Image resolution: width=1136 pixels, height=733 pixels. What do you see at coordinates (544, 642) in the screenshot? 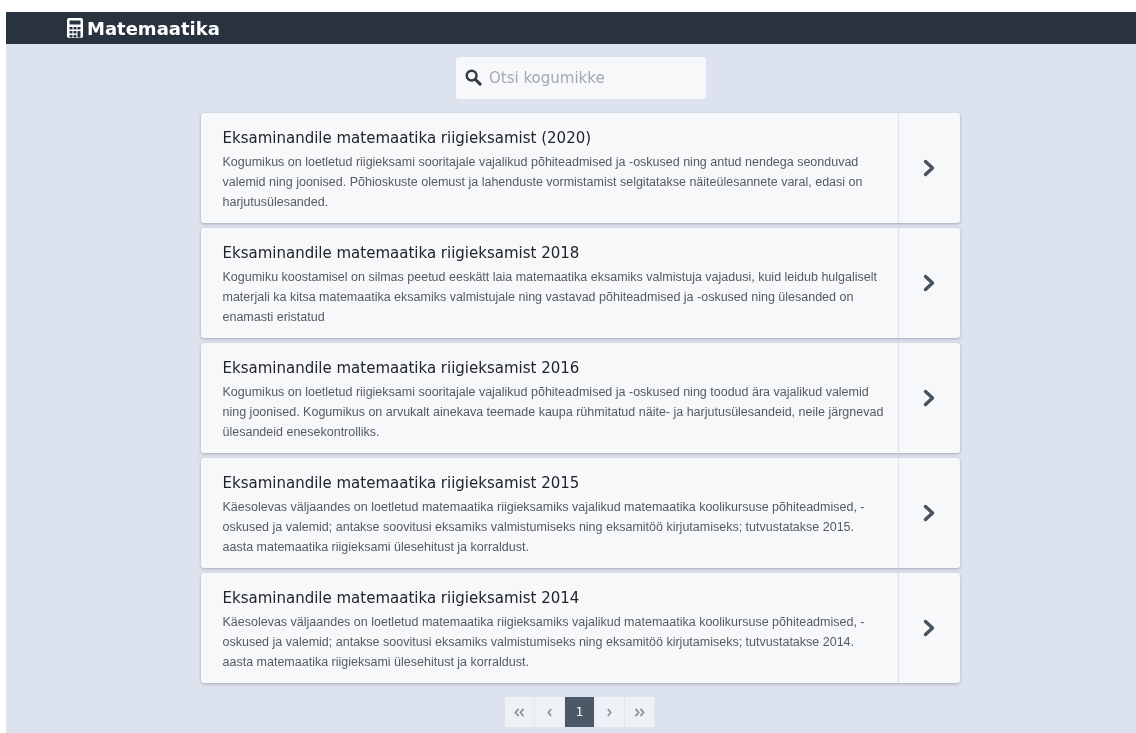
I see `collection-description: Käesolevas väljaandes on loetletud matemaatika riigieksamiks vajalikud matemaatika koolikursuse põhiteadmised, -oskused ja valemid; antakse soovitusi eksamiks valmistumiseks ning eksamitöö kirjutamiseks; tutvustatakse 2014. aasta matemaatika riigieksami ülesehitust ja korraldust.` at bounding box center [544, 642].